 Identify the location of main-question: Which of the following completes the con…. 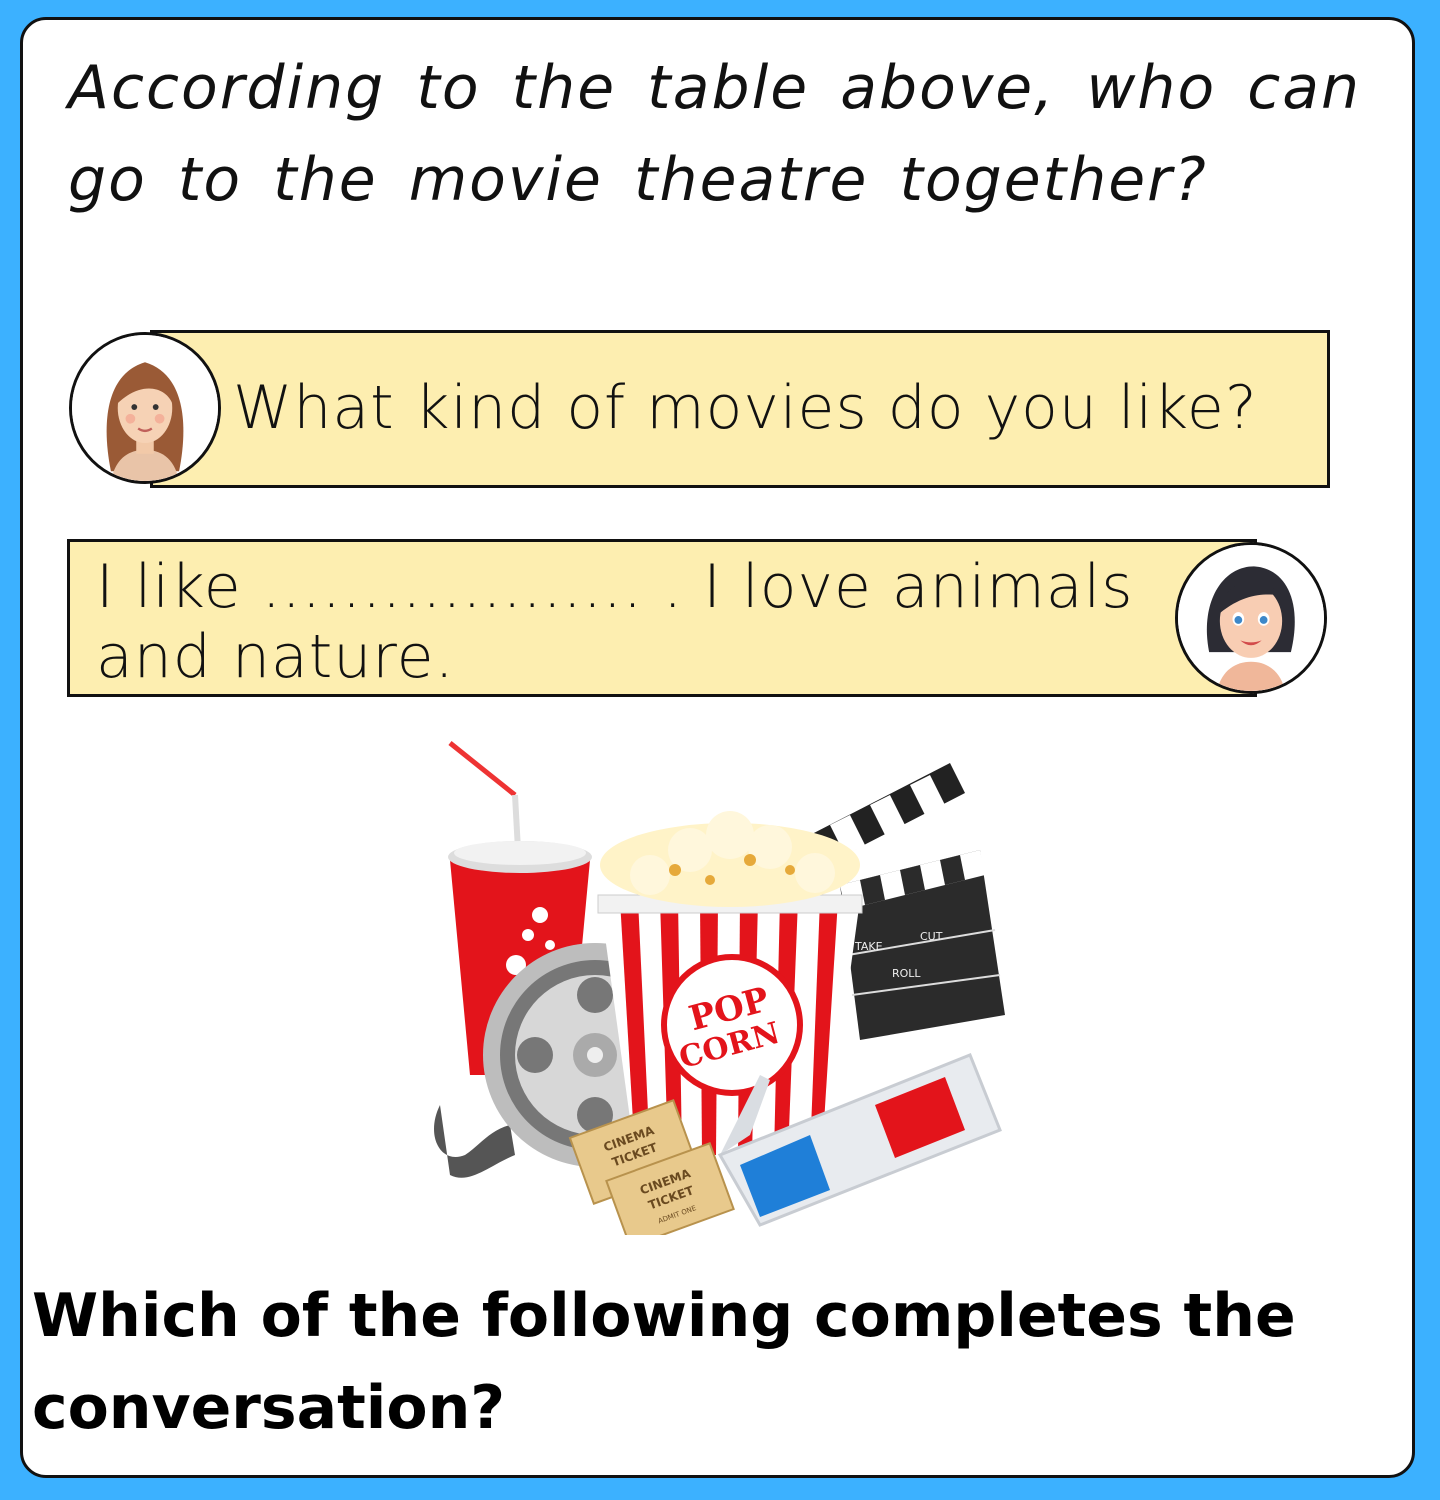
(664, 1362).